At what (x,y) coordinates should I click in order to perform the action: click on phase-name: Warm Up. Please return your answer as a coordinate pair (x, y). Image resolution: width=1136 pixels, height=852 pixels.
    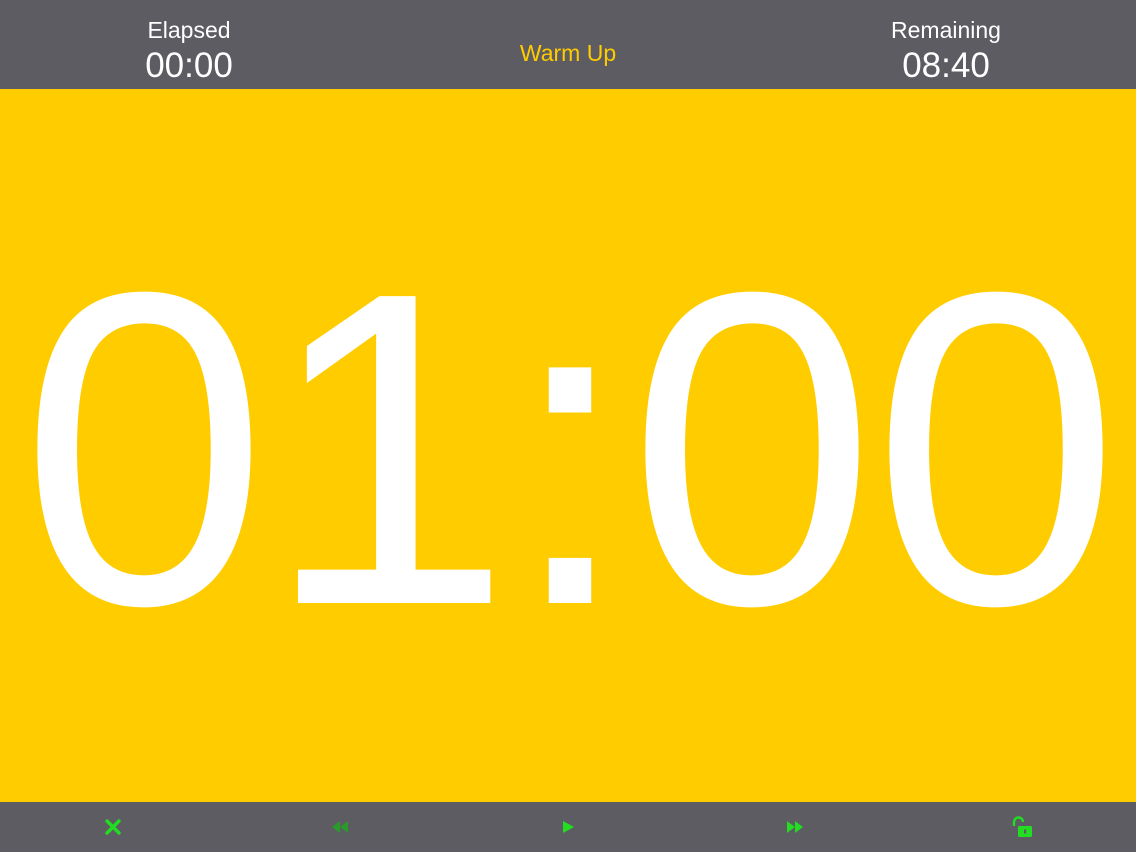
    Looking at the image, I should click on (568, 53).